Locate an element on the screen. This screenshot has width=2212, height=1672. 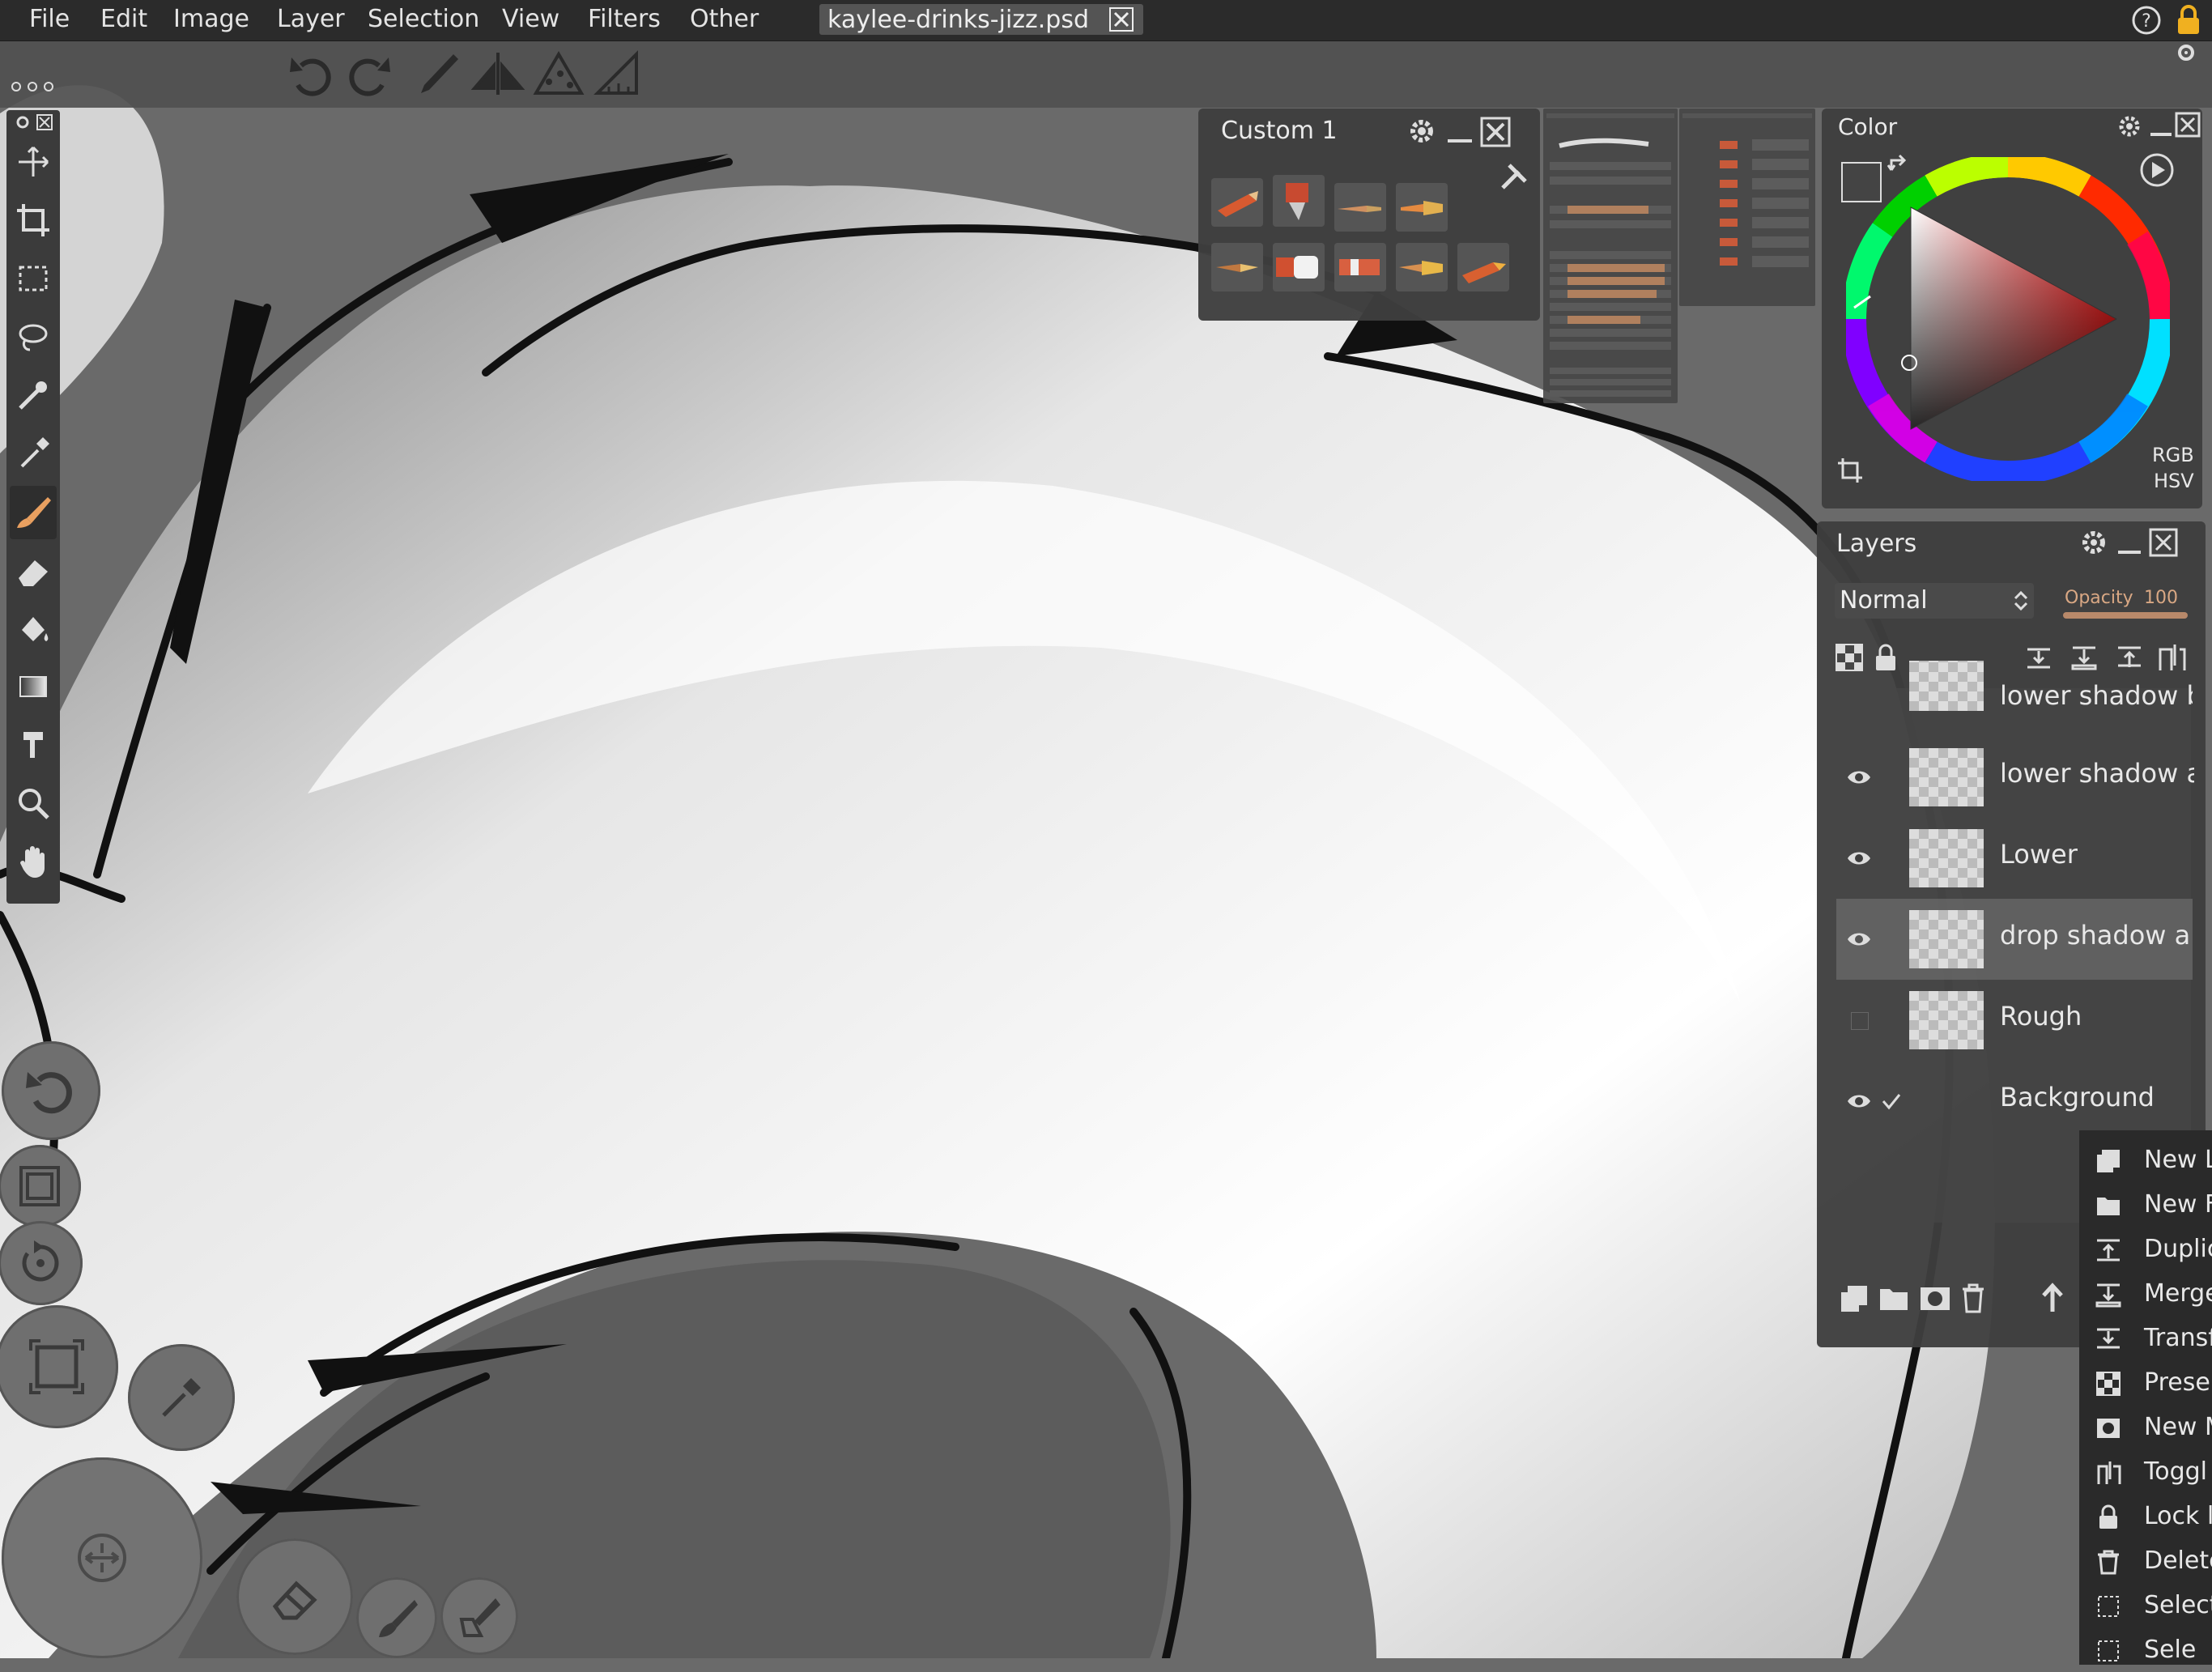
brush-slot-eraser is located at coordinates (1299, 267).